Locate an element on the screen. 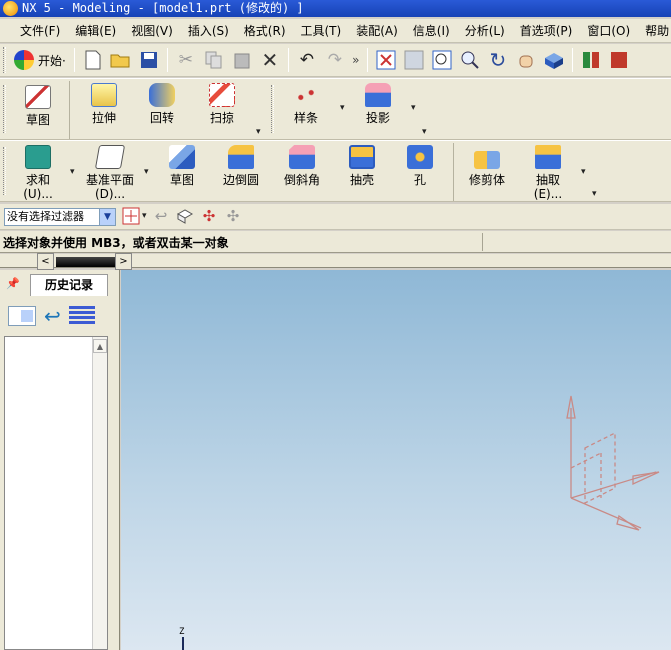 The width and height of the screenshot is (671, 650). tree-vertical-scrollbar: ▲ is located at coordinates (99, 493).